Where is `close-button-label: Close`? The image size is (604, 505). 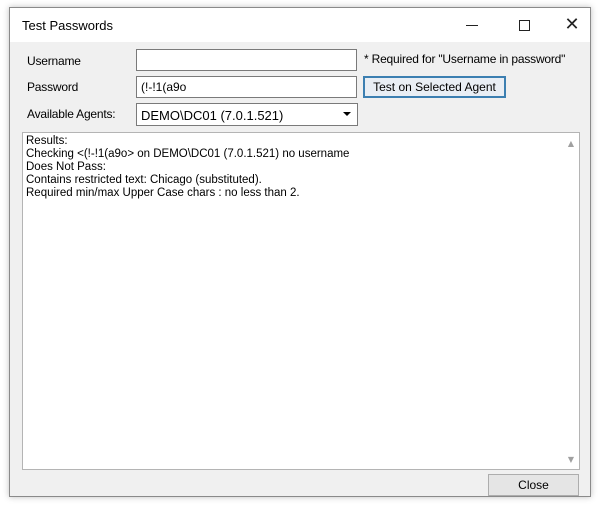 close-button-label: Close is located at coordinates (533, 485).